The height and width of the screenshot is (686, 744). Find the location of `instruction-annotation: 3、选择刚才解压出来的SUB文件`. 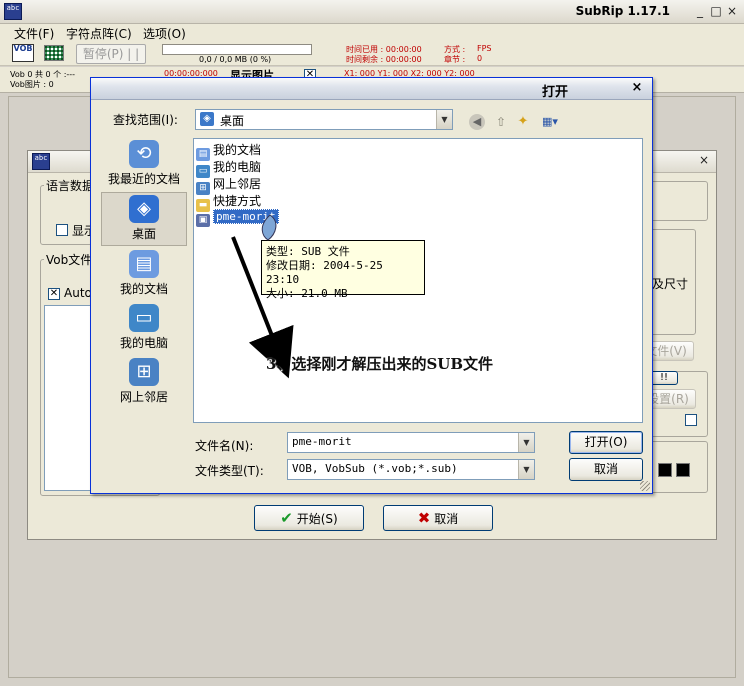

instruction-annotation: 3、选择刚才解压出来的SUB文件 is located at coordinates (380, 364).